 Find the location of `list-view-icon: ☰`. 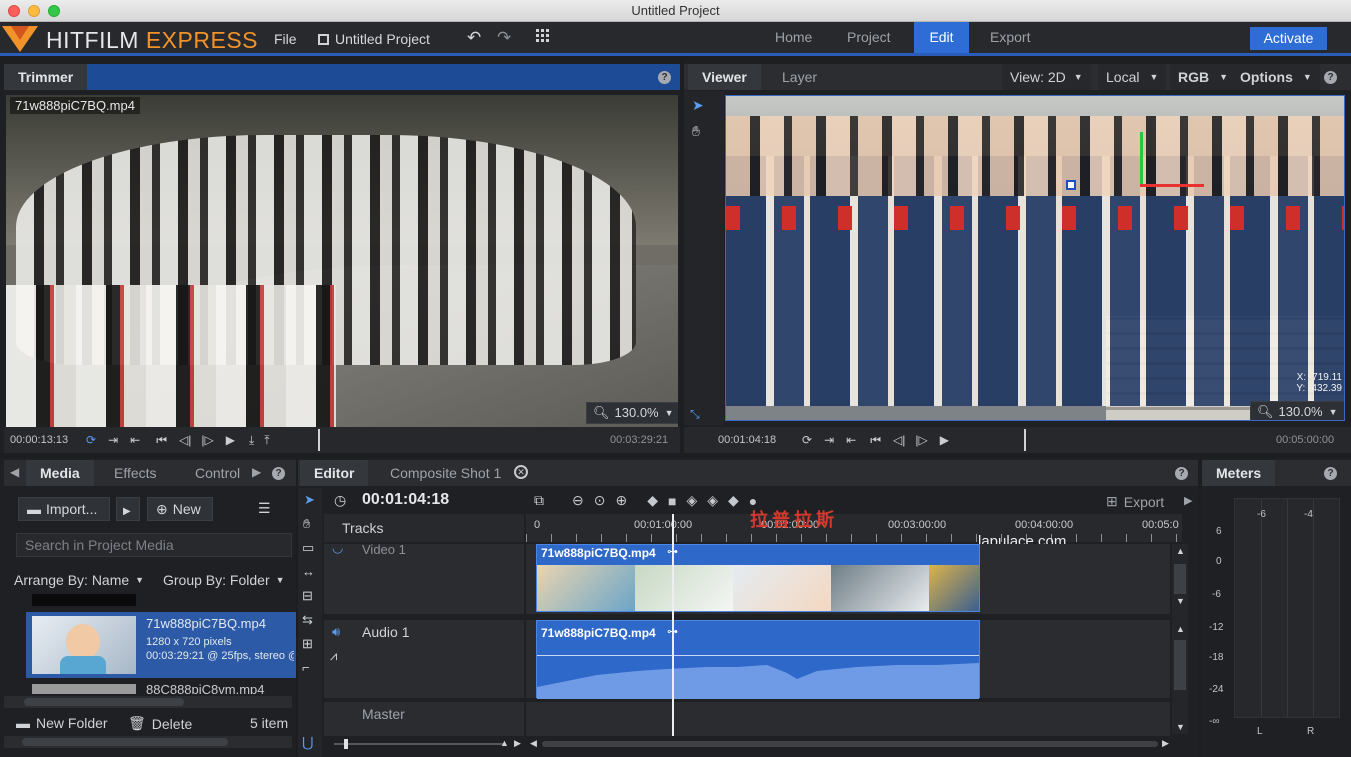

list-view-icon: ☰ is located at coordinates (264, 508).